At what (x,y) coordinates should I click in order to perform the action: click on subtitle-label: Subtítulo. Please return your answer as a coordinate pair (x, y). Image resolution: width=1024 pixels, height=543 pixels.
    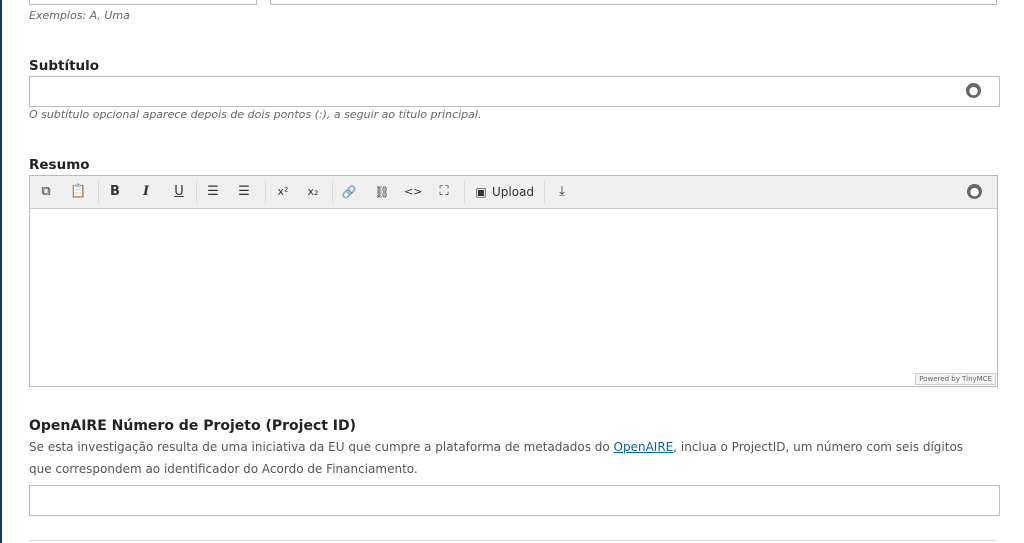
    Looking at the image, I should click on (64, 66).